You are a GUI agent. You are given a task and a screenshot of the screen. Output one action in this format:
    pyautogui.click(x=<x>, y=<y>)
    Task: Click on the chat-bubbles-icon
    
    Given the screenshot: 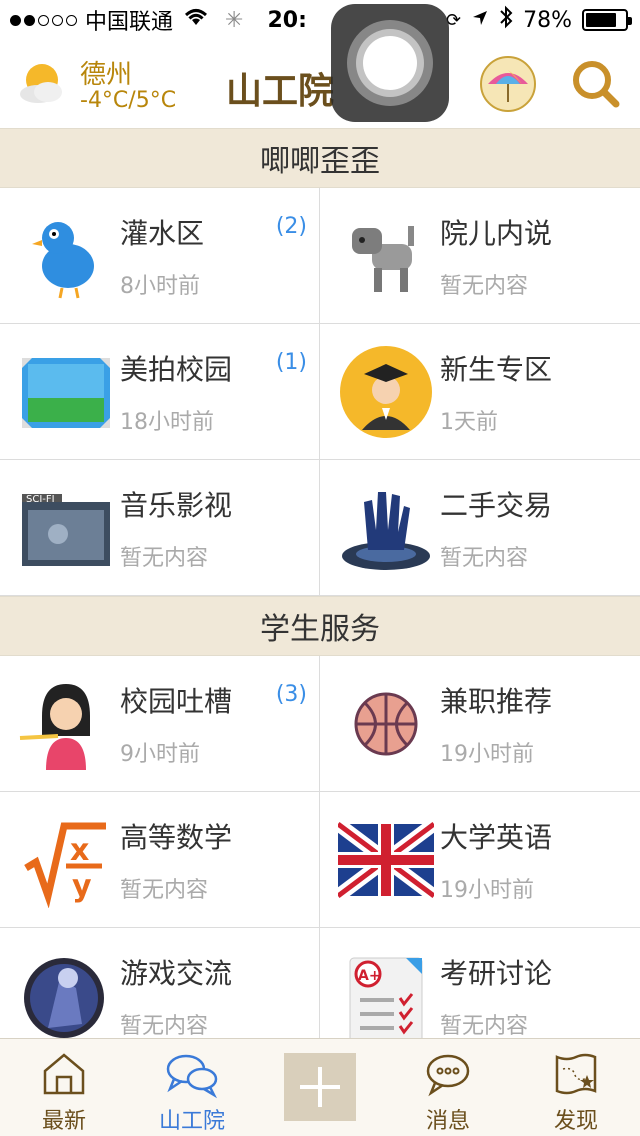 What is the action you would take?
    pyautogui.click(x=192, y=1076)
    